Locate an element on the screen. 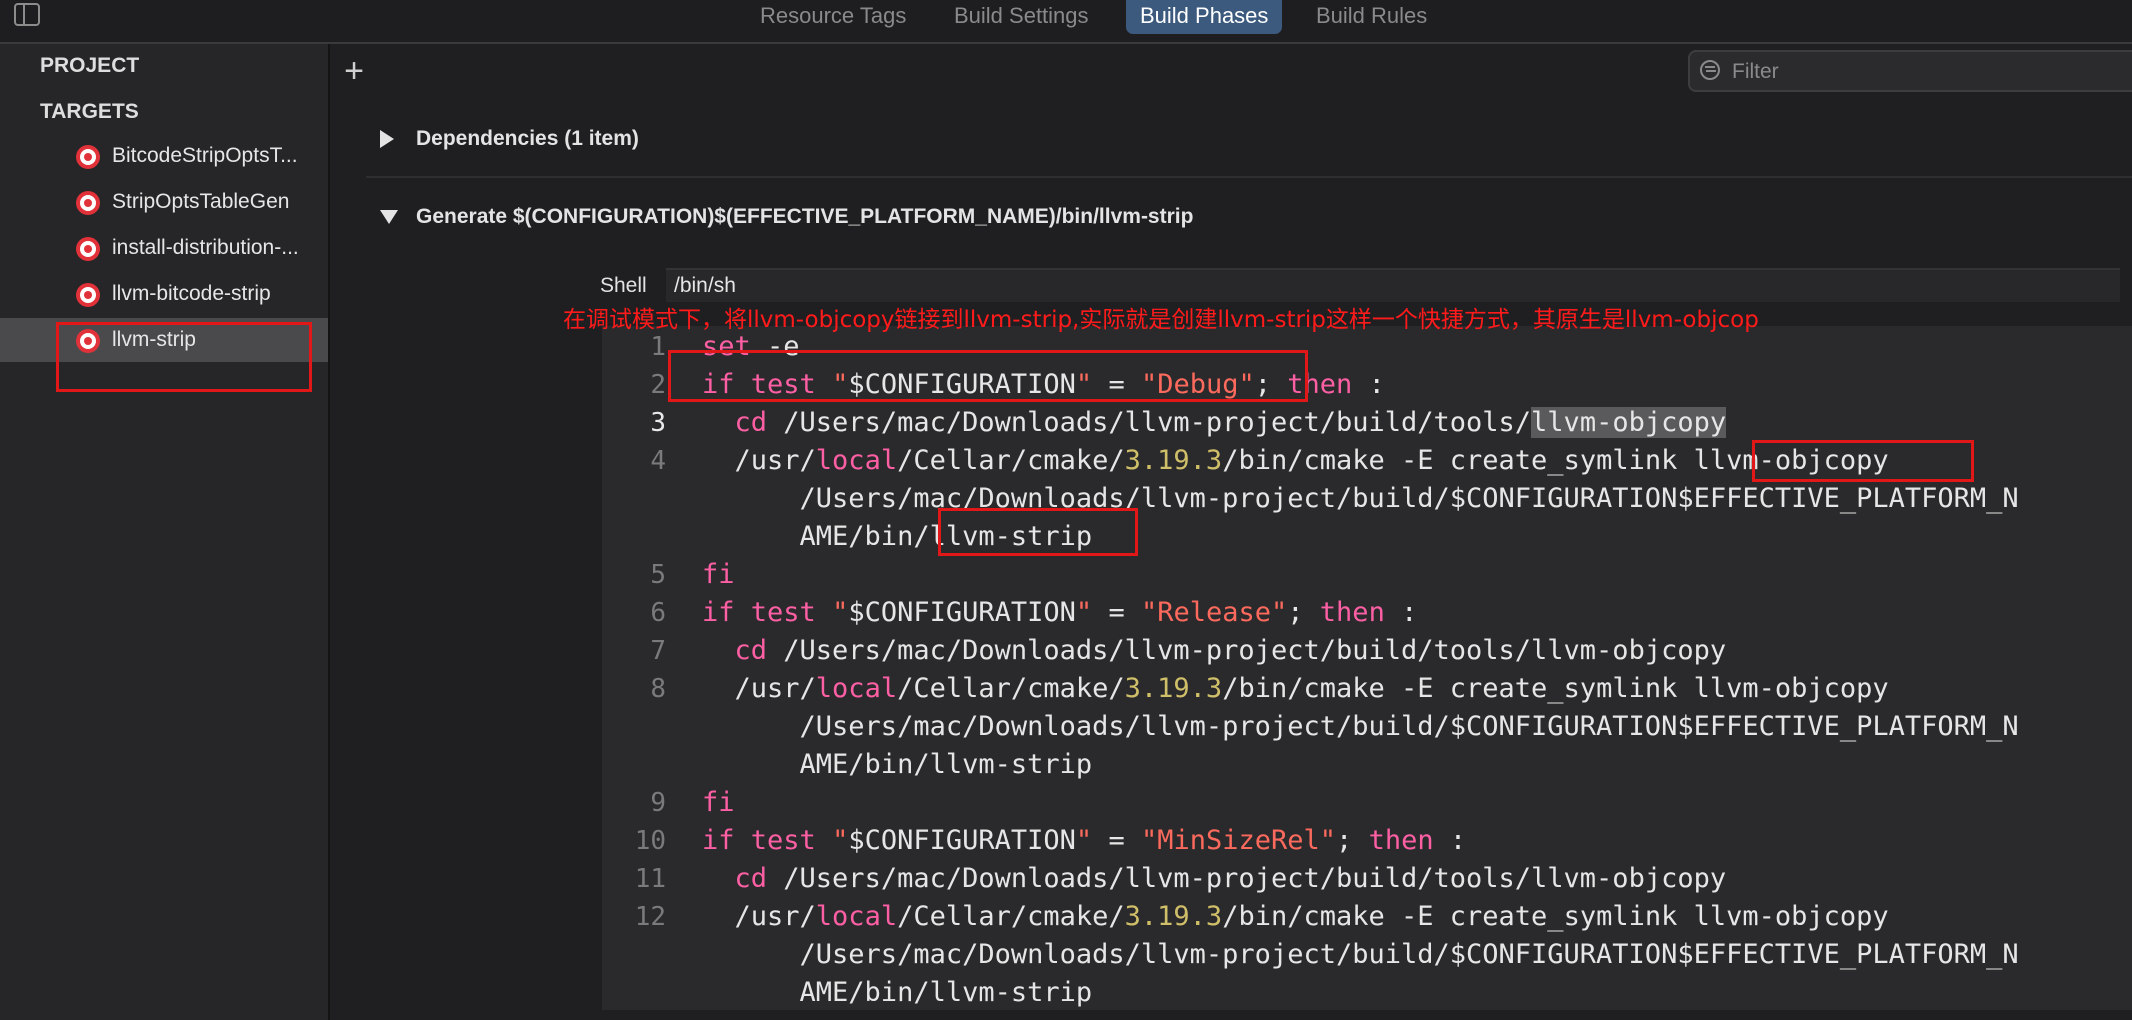 Image resolution: width=2132 pixels, height=1020 pixels. annotation-box-llvm-strip is located at coordinates (1038, 532).